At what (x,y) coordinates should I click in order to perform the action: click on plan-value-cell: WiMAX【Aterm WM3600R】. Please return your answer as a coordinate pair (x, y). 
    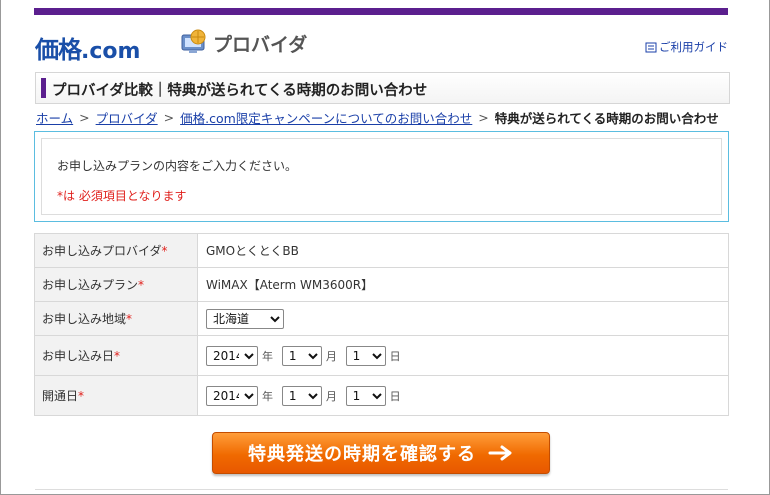
    Looking at the image, I should click on (463, 284).